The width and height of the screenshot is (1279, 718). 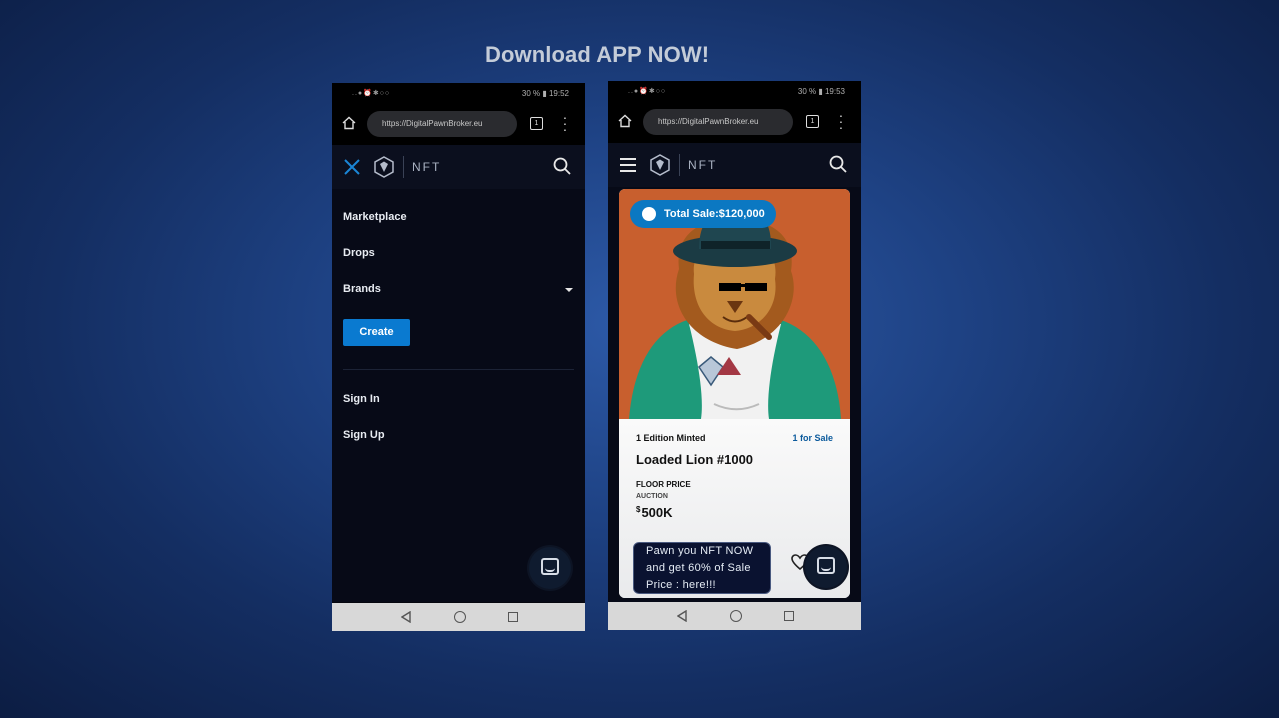 I want to click on floor-price-label: FLOOR PRICE, so click(x=663, y=484).